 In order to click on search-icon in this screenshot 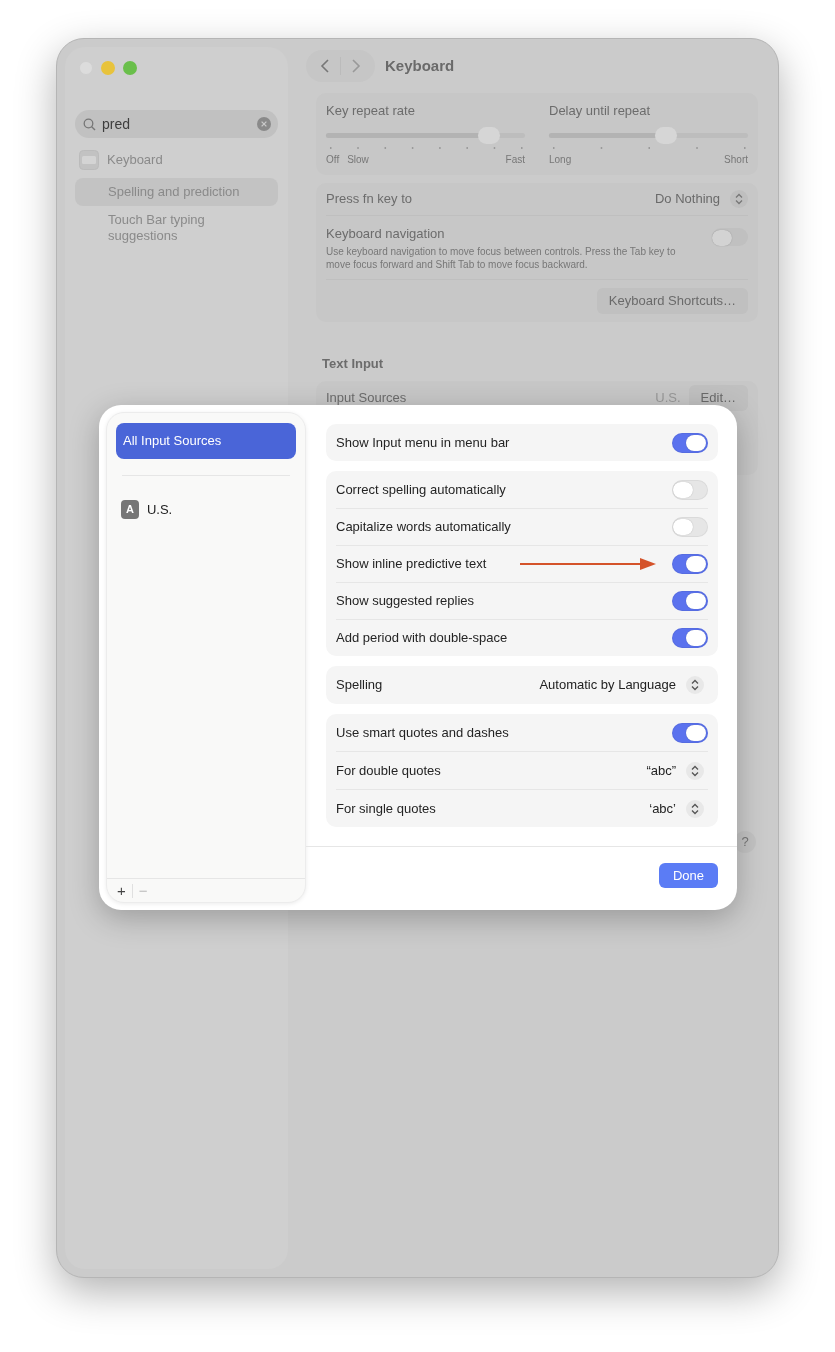, I will do `click(89, 124)`.